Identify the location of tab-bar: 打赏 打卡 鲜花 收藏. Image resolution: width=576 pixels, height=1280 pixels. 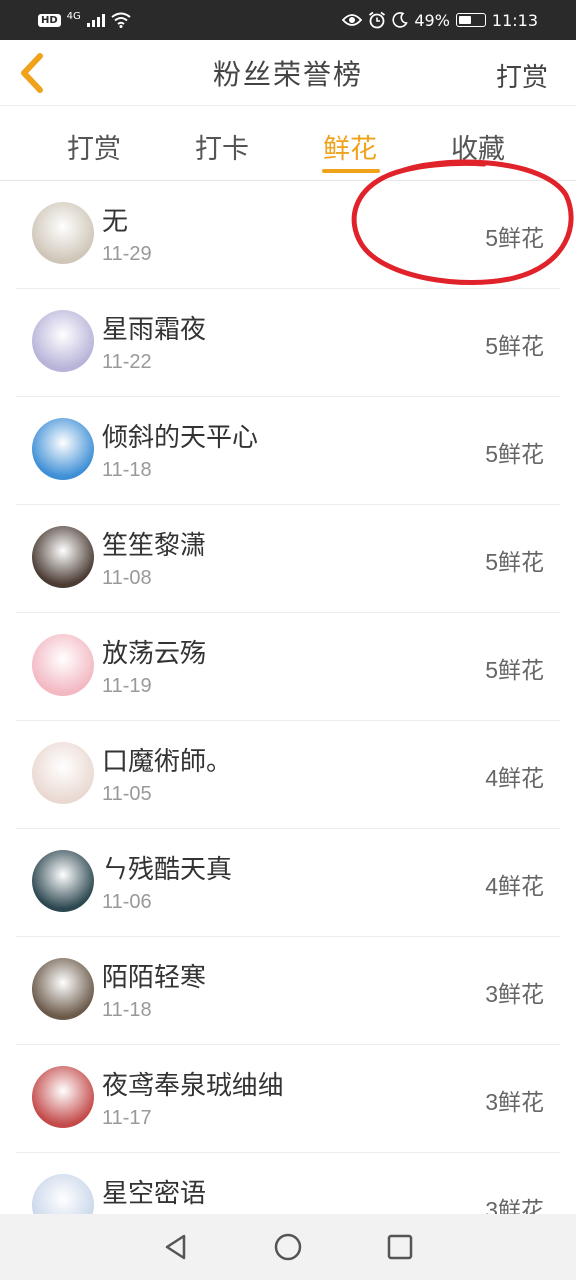
(288, 144).